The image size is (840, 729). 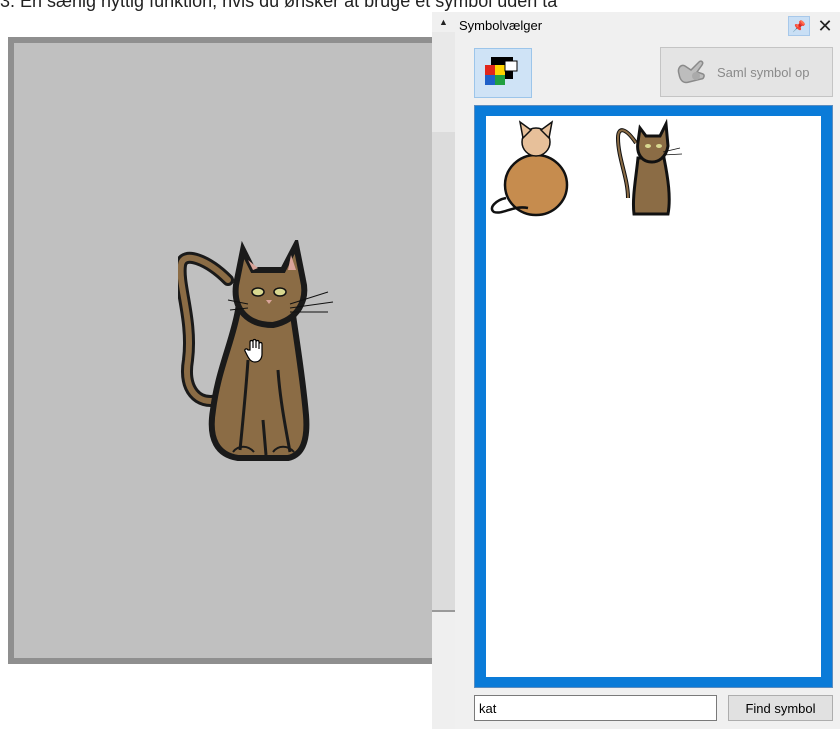 I want to click on result-cat-simple, so click(x=536, y=170).